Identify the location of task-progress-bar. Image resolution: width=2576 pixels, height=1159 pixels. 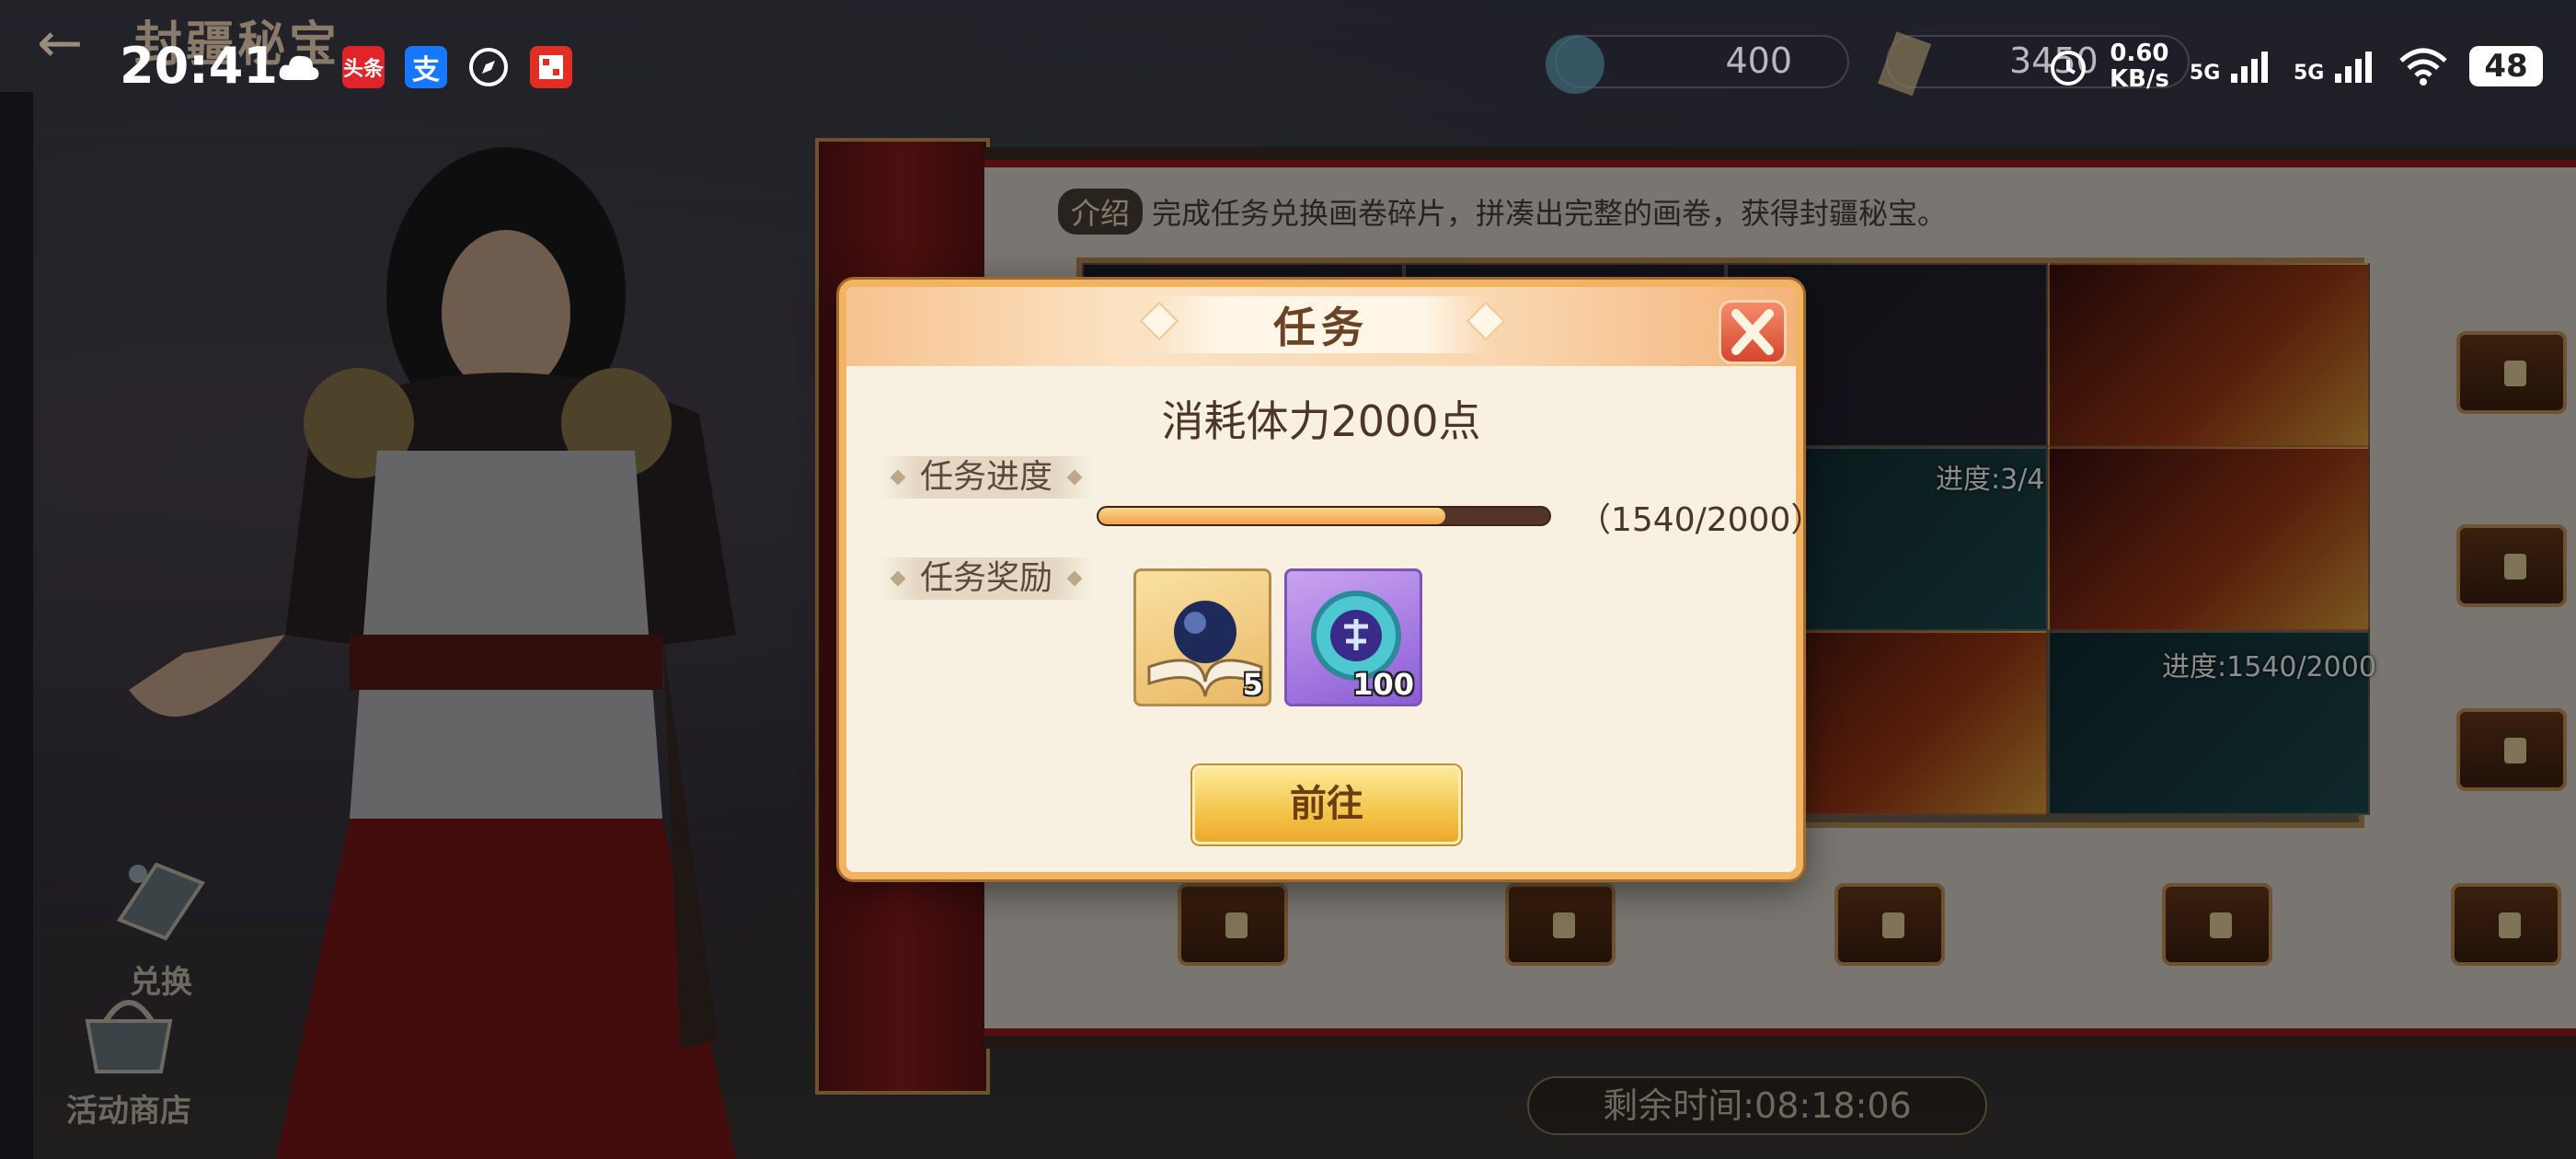
(1324, 516).